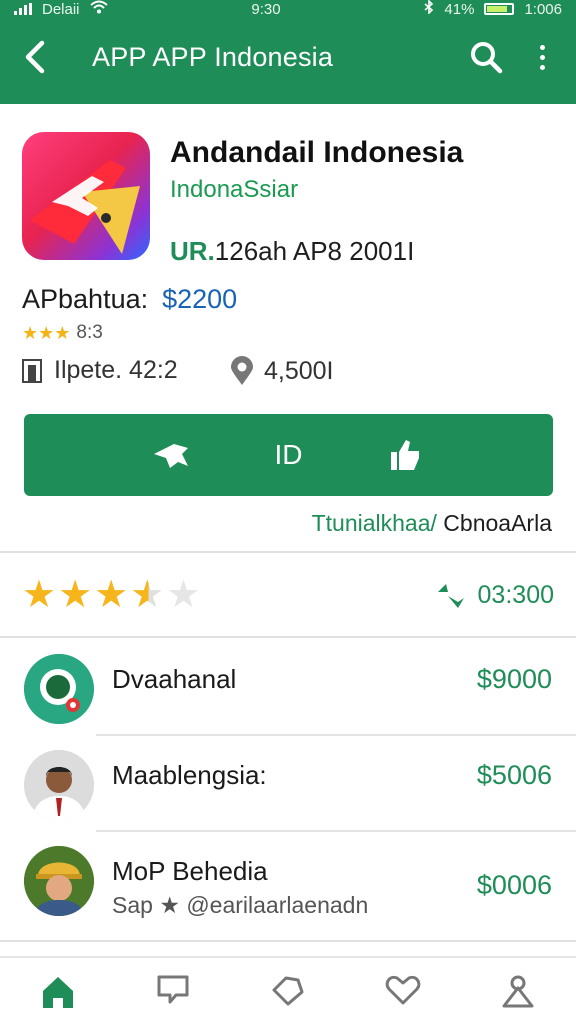 The width and height of the screenshot is (576, 1024). What do you see at coordinates (374, 523) in the screenshot?
I see `compat-green: Ttunialkhaa/` at bounding box center [374, 523].